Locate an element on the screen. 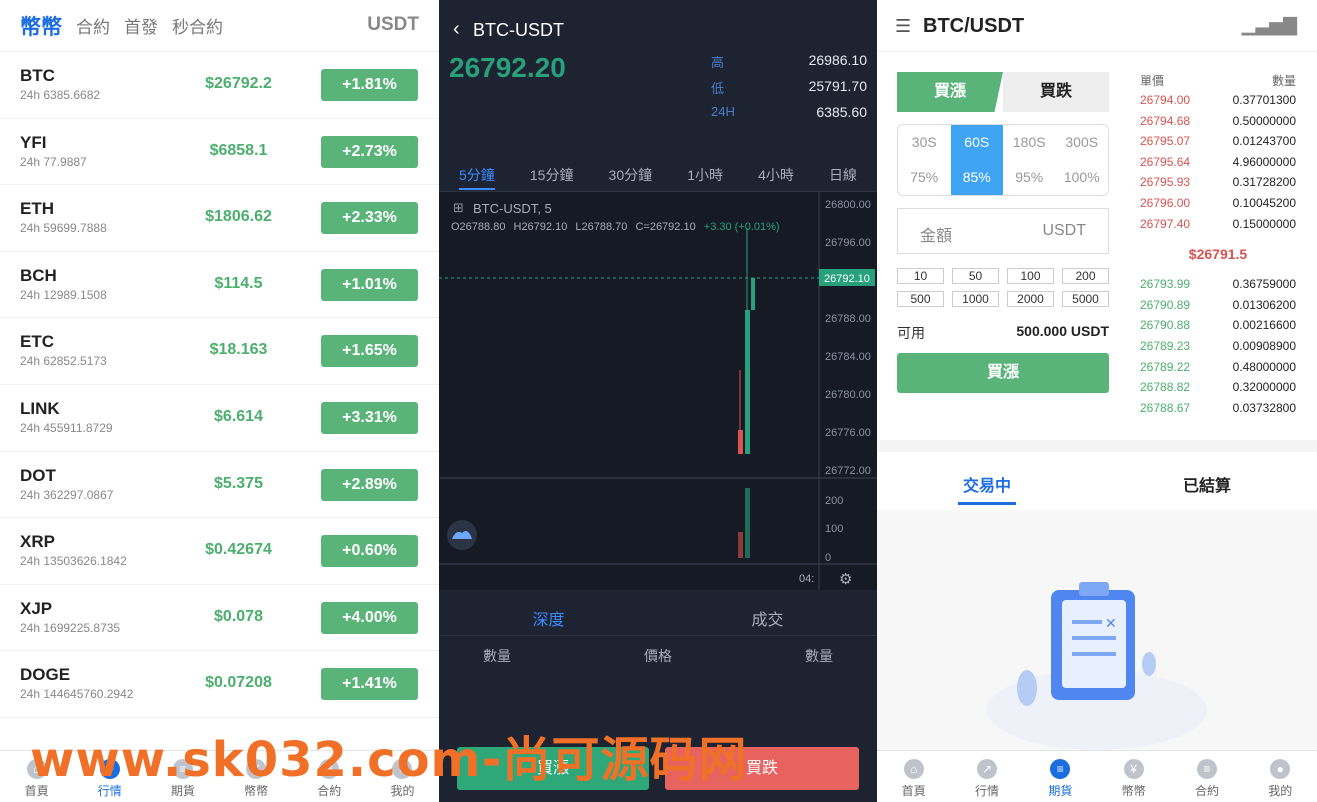  market-change-badge: +2.73% is located at coordinates (369, 151).